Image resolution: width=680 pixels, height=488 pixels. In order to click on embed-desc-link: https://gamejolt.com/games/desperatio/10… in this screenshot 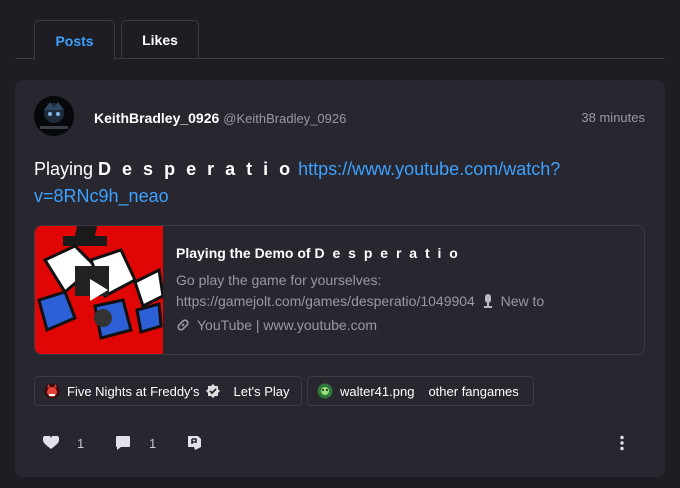, I will do `click(325, 301)`.